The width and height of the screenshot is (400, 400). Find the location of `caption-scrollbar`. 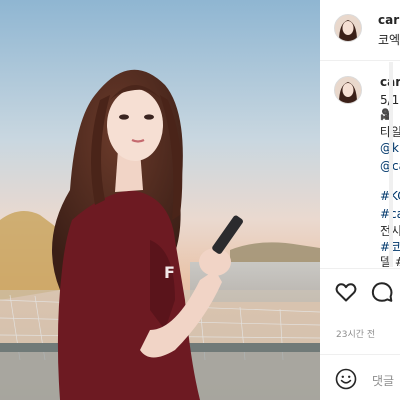

caption-scrollbar is located at coordinates (391, 164).